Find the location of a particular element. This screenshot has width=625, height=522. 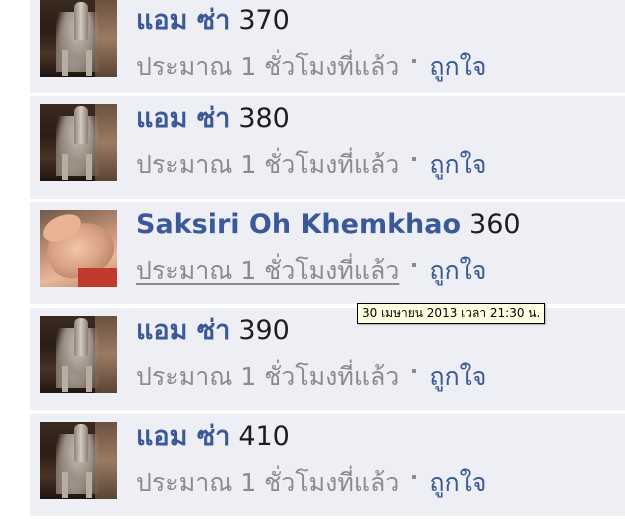

comment-text: 380 is located at coordinates (264, 118).